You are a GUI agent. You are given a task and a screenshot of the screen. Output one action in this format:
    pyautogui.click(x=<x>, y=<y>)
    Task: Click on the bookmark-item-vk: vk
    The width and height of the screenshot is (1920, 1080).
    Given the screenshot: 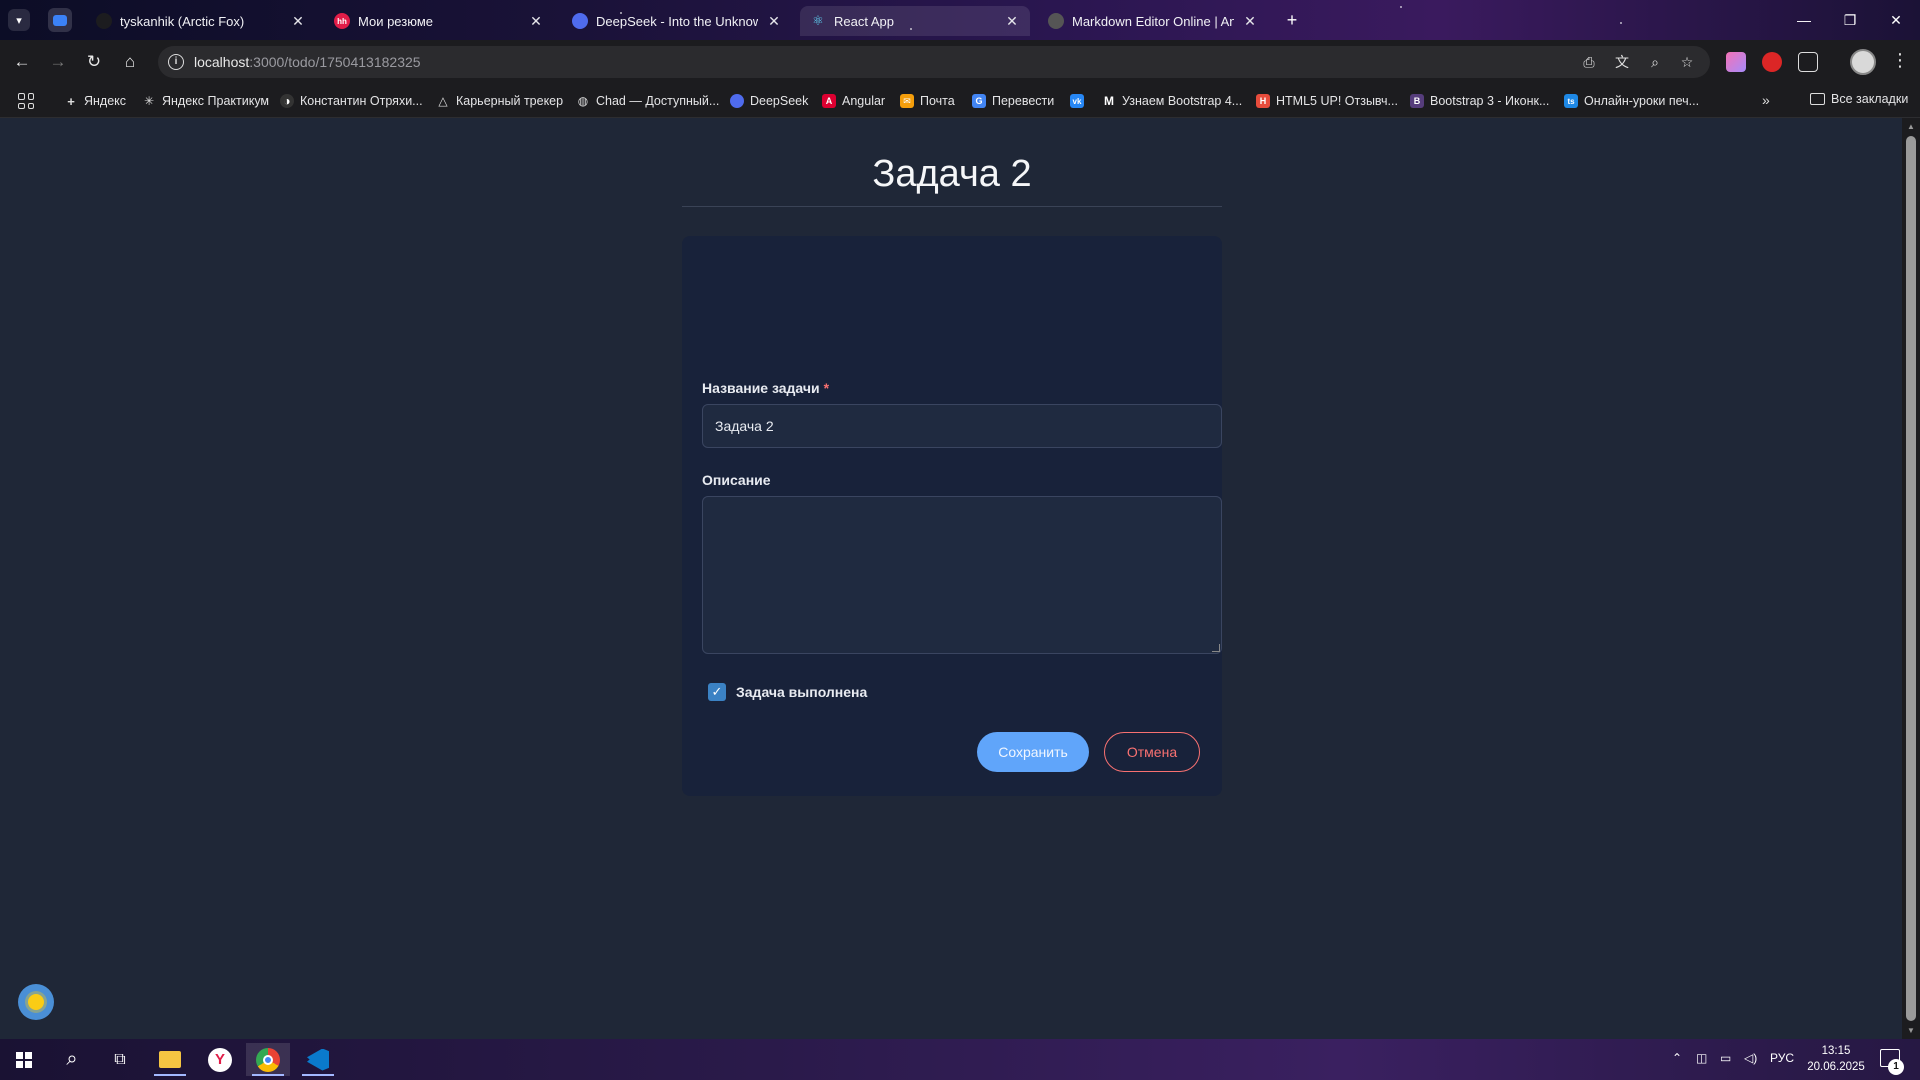 What is the action you would take?
    pyautogui.click(x=1077, y=101)
    